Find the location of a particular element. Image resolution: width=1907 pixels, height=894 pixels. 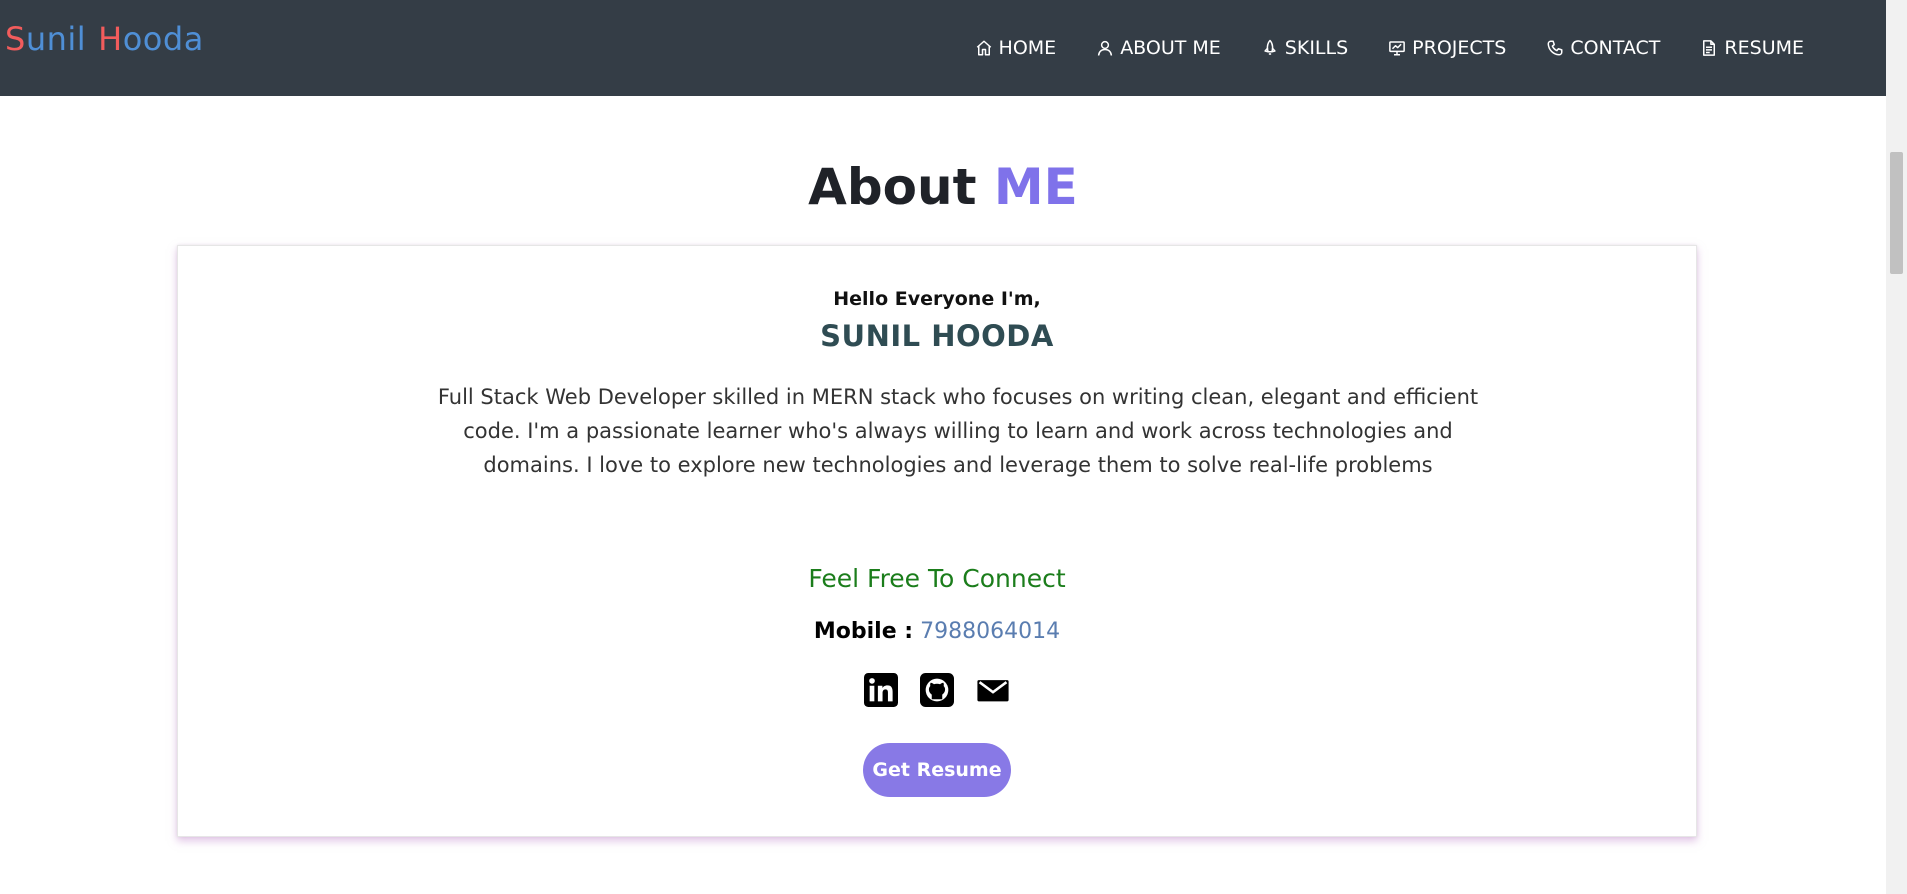

page-scrollbar is located at coordinates (1896, 447).